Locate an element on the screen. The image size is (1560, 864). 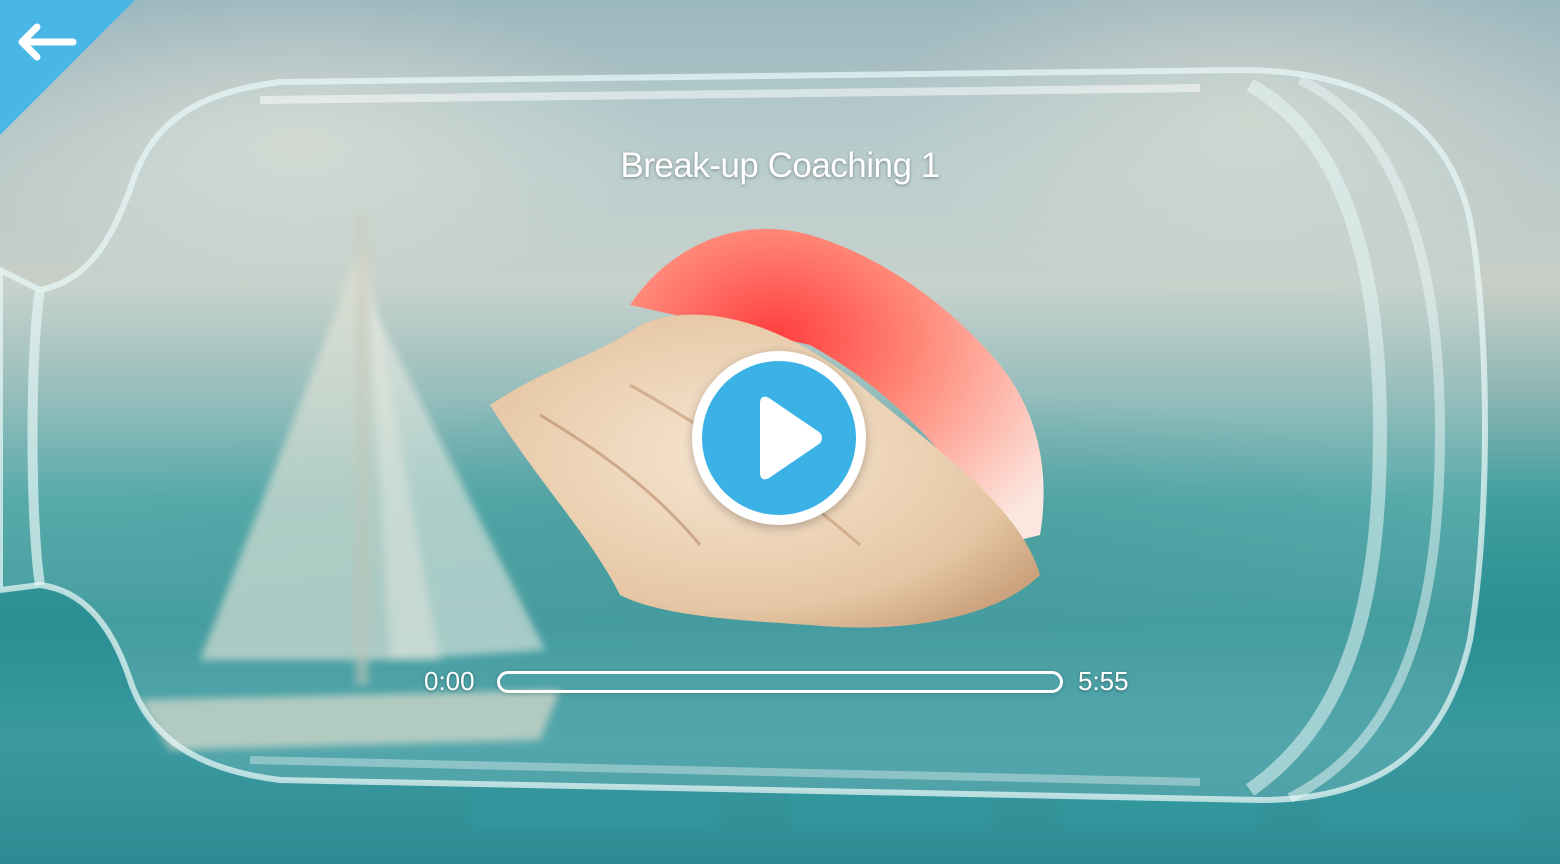
play-icon is located at coordinates (791, 438).